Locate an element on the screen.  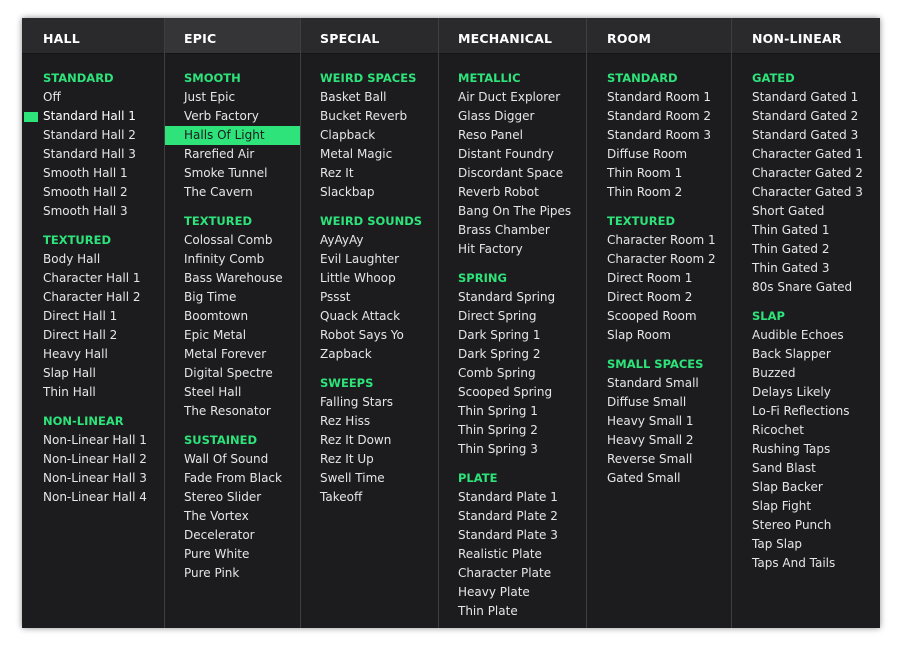
preset-item: Character Gated 1 is located at coordinates (806, 154).